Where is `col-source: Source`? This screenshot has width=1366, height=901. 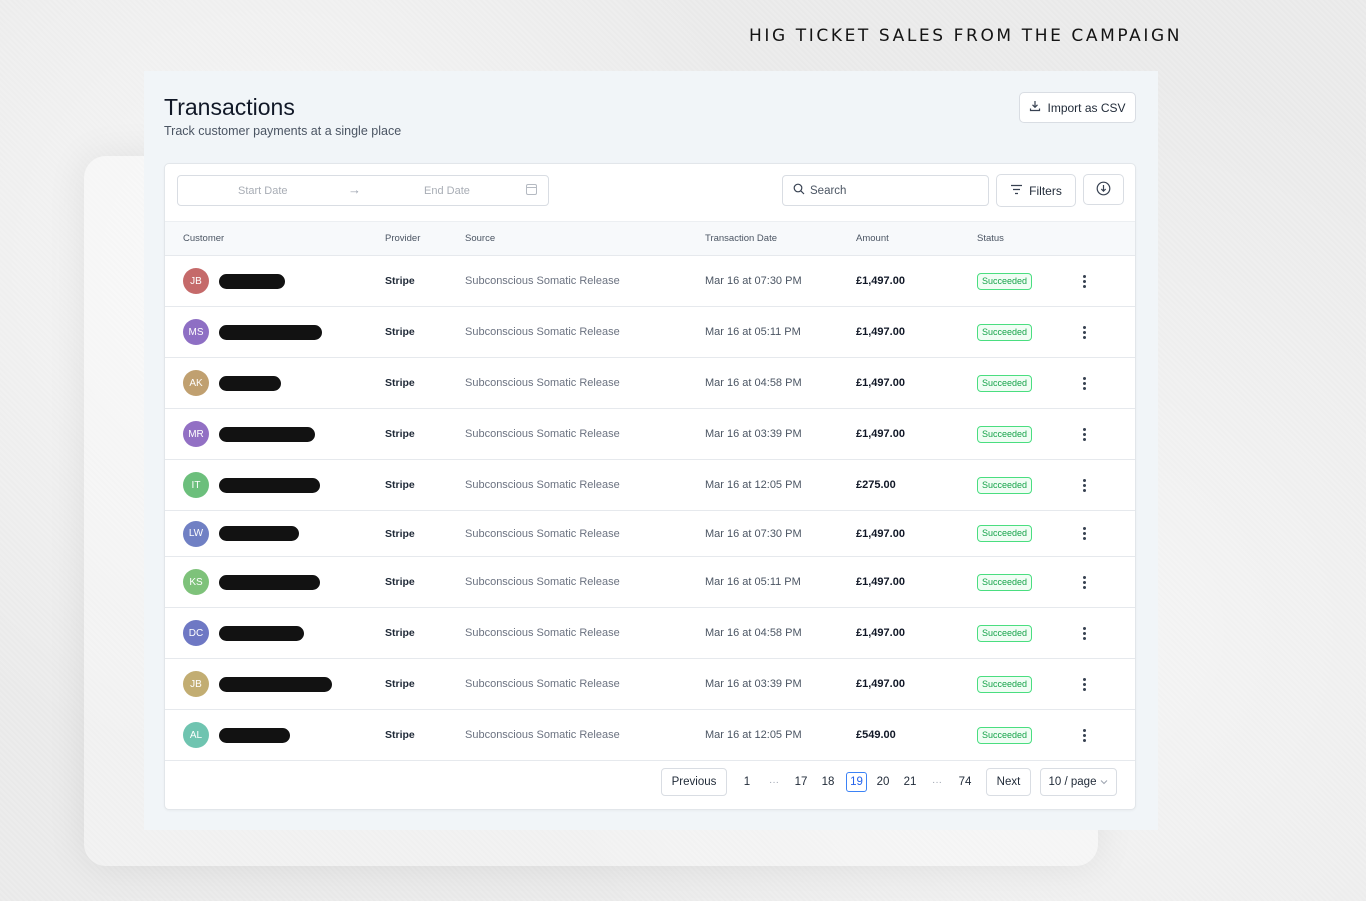
col-source: Source is located at coordinates (585, 239).